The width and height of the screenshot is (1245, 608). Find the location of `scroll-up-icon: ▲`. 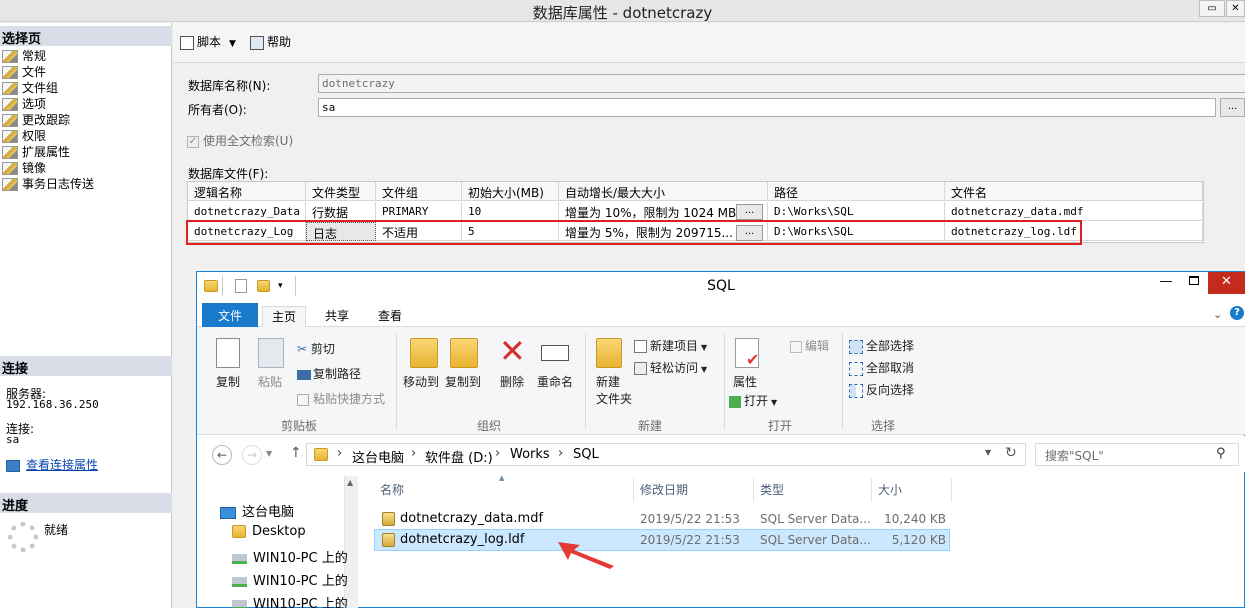

scroll-up-icon: ▲ is located at coordinates (350, 482).